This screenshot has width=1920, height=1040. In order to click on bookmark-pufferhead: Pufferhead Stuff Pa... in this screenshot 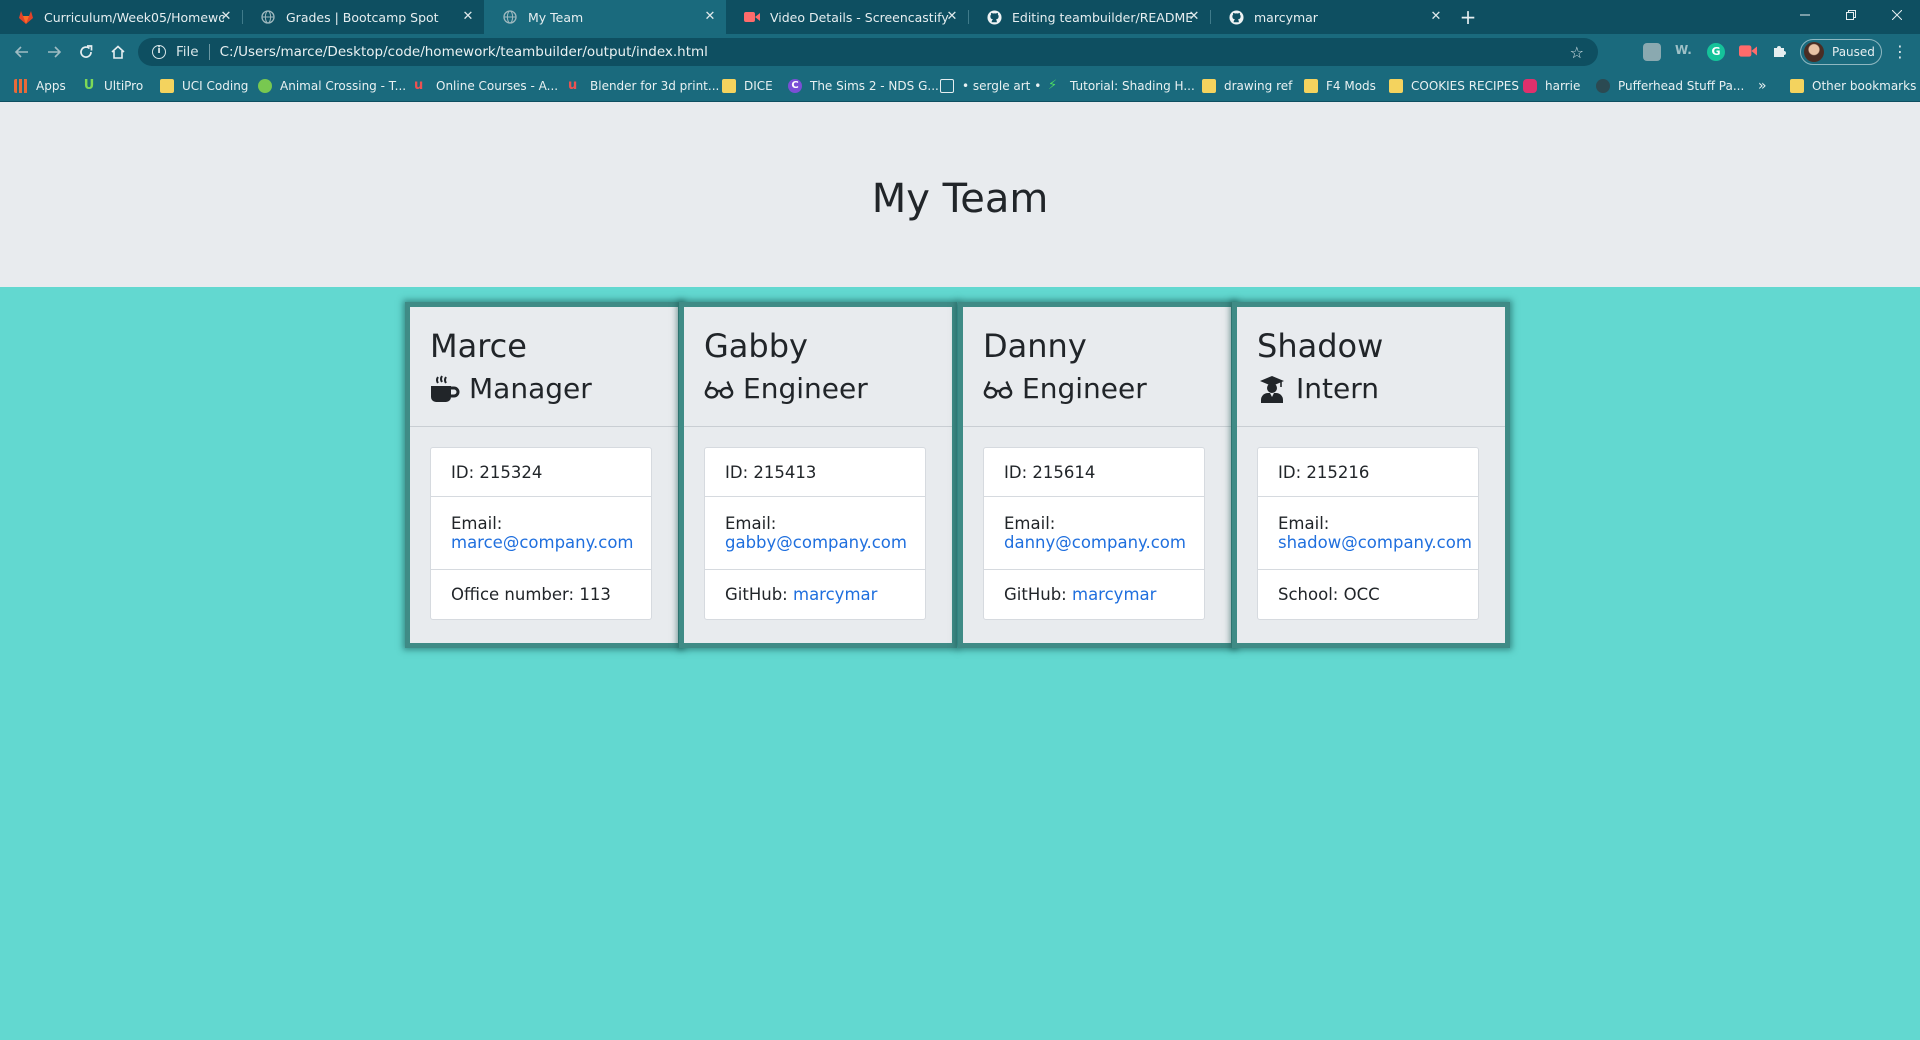, I will do `click(1670, 86)`.